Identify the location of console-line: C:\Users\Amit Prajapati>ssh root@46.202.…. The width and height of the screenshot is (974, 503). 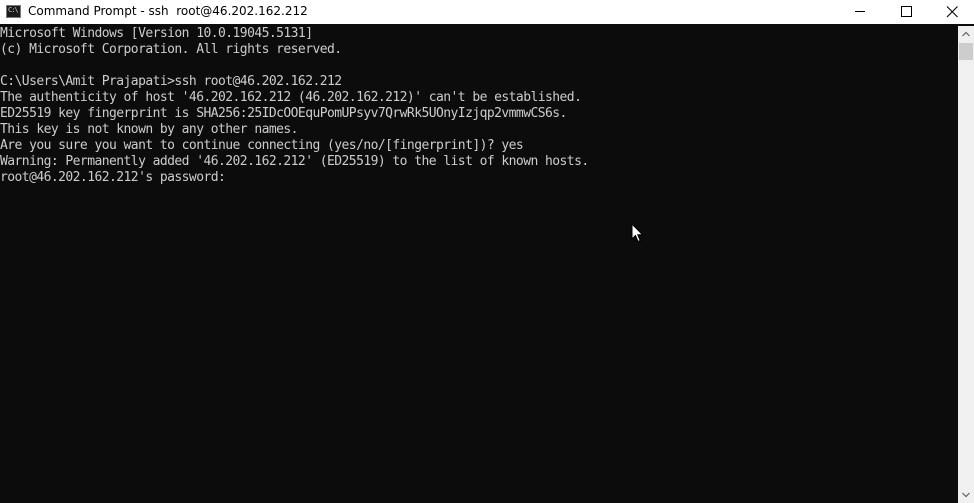
(171, 81).